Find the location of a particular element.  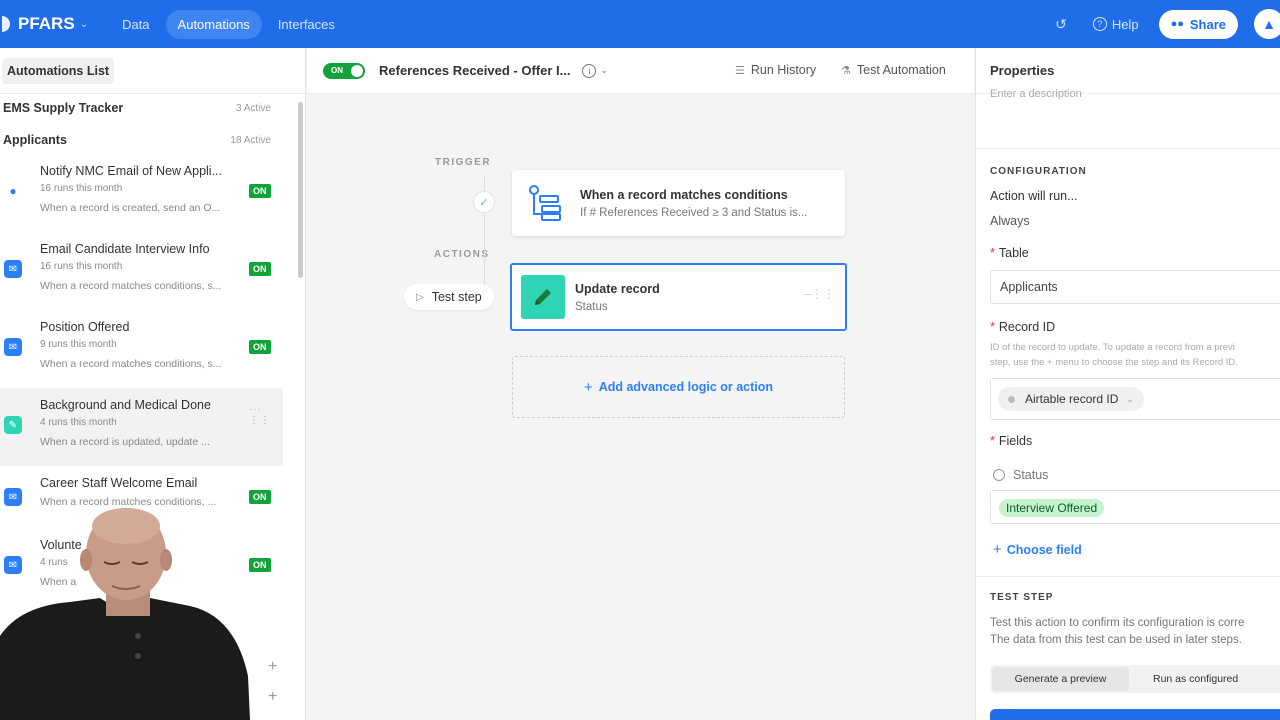

info-icon: i is located at coordinates (589, 70).